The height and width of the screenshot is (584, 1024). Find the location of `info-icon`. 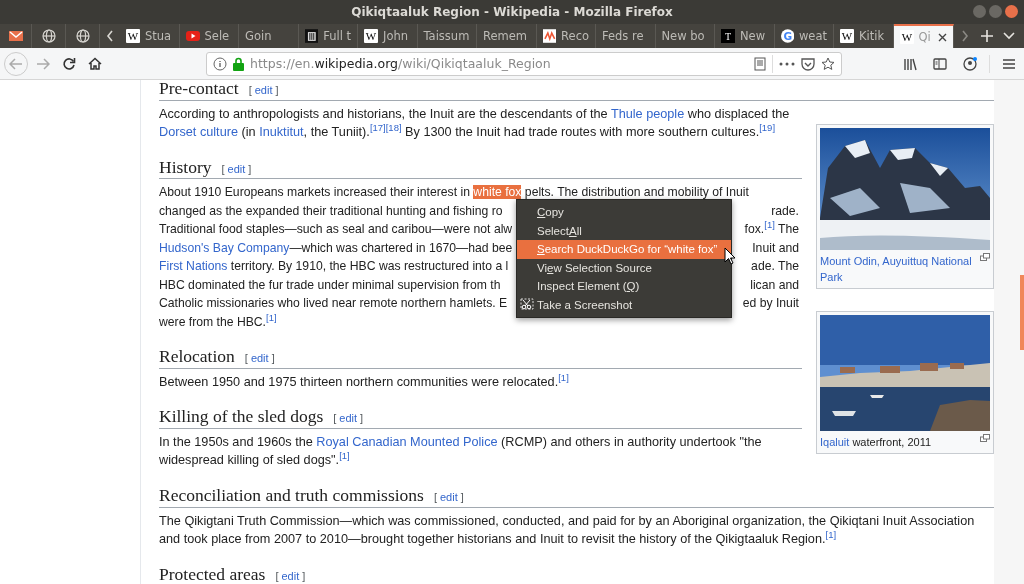

info-icon is located at coordinates (220, 63).